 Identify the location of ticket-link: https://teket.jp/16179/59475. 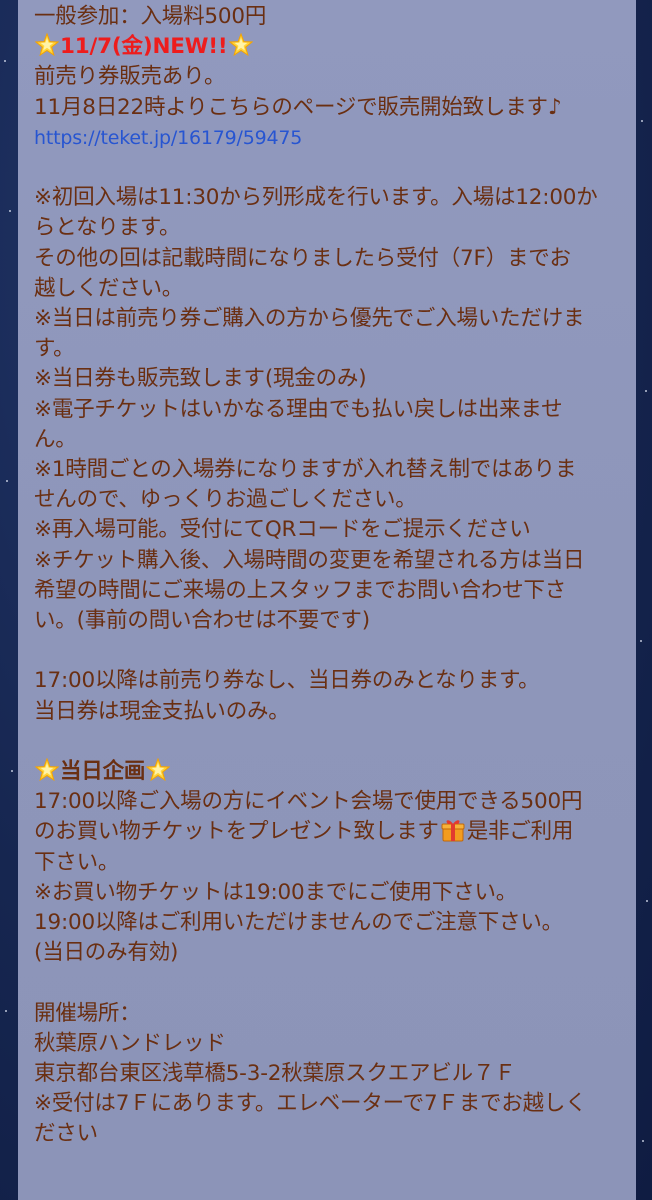
(168, 138).